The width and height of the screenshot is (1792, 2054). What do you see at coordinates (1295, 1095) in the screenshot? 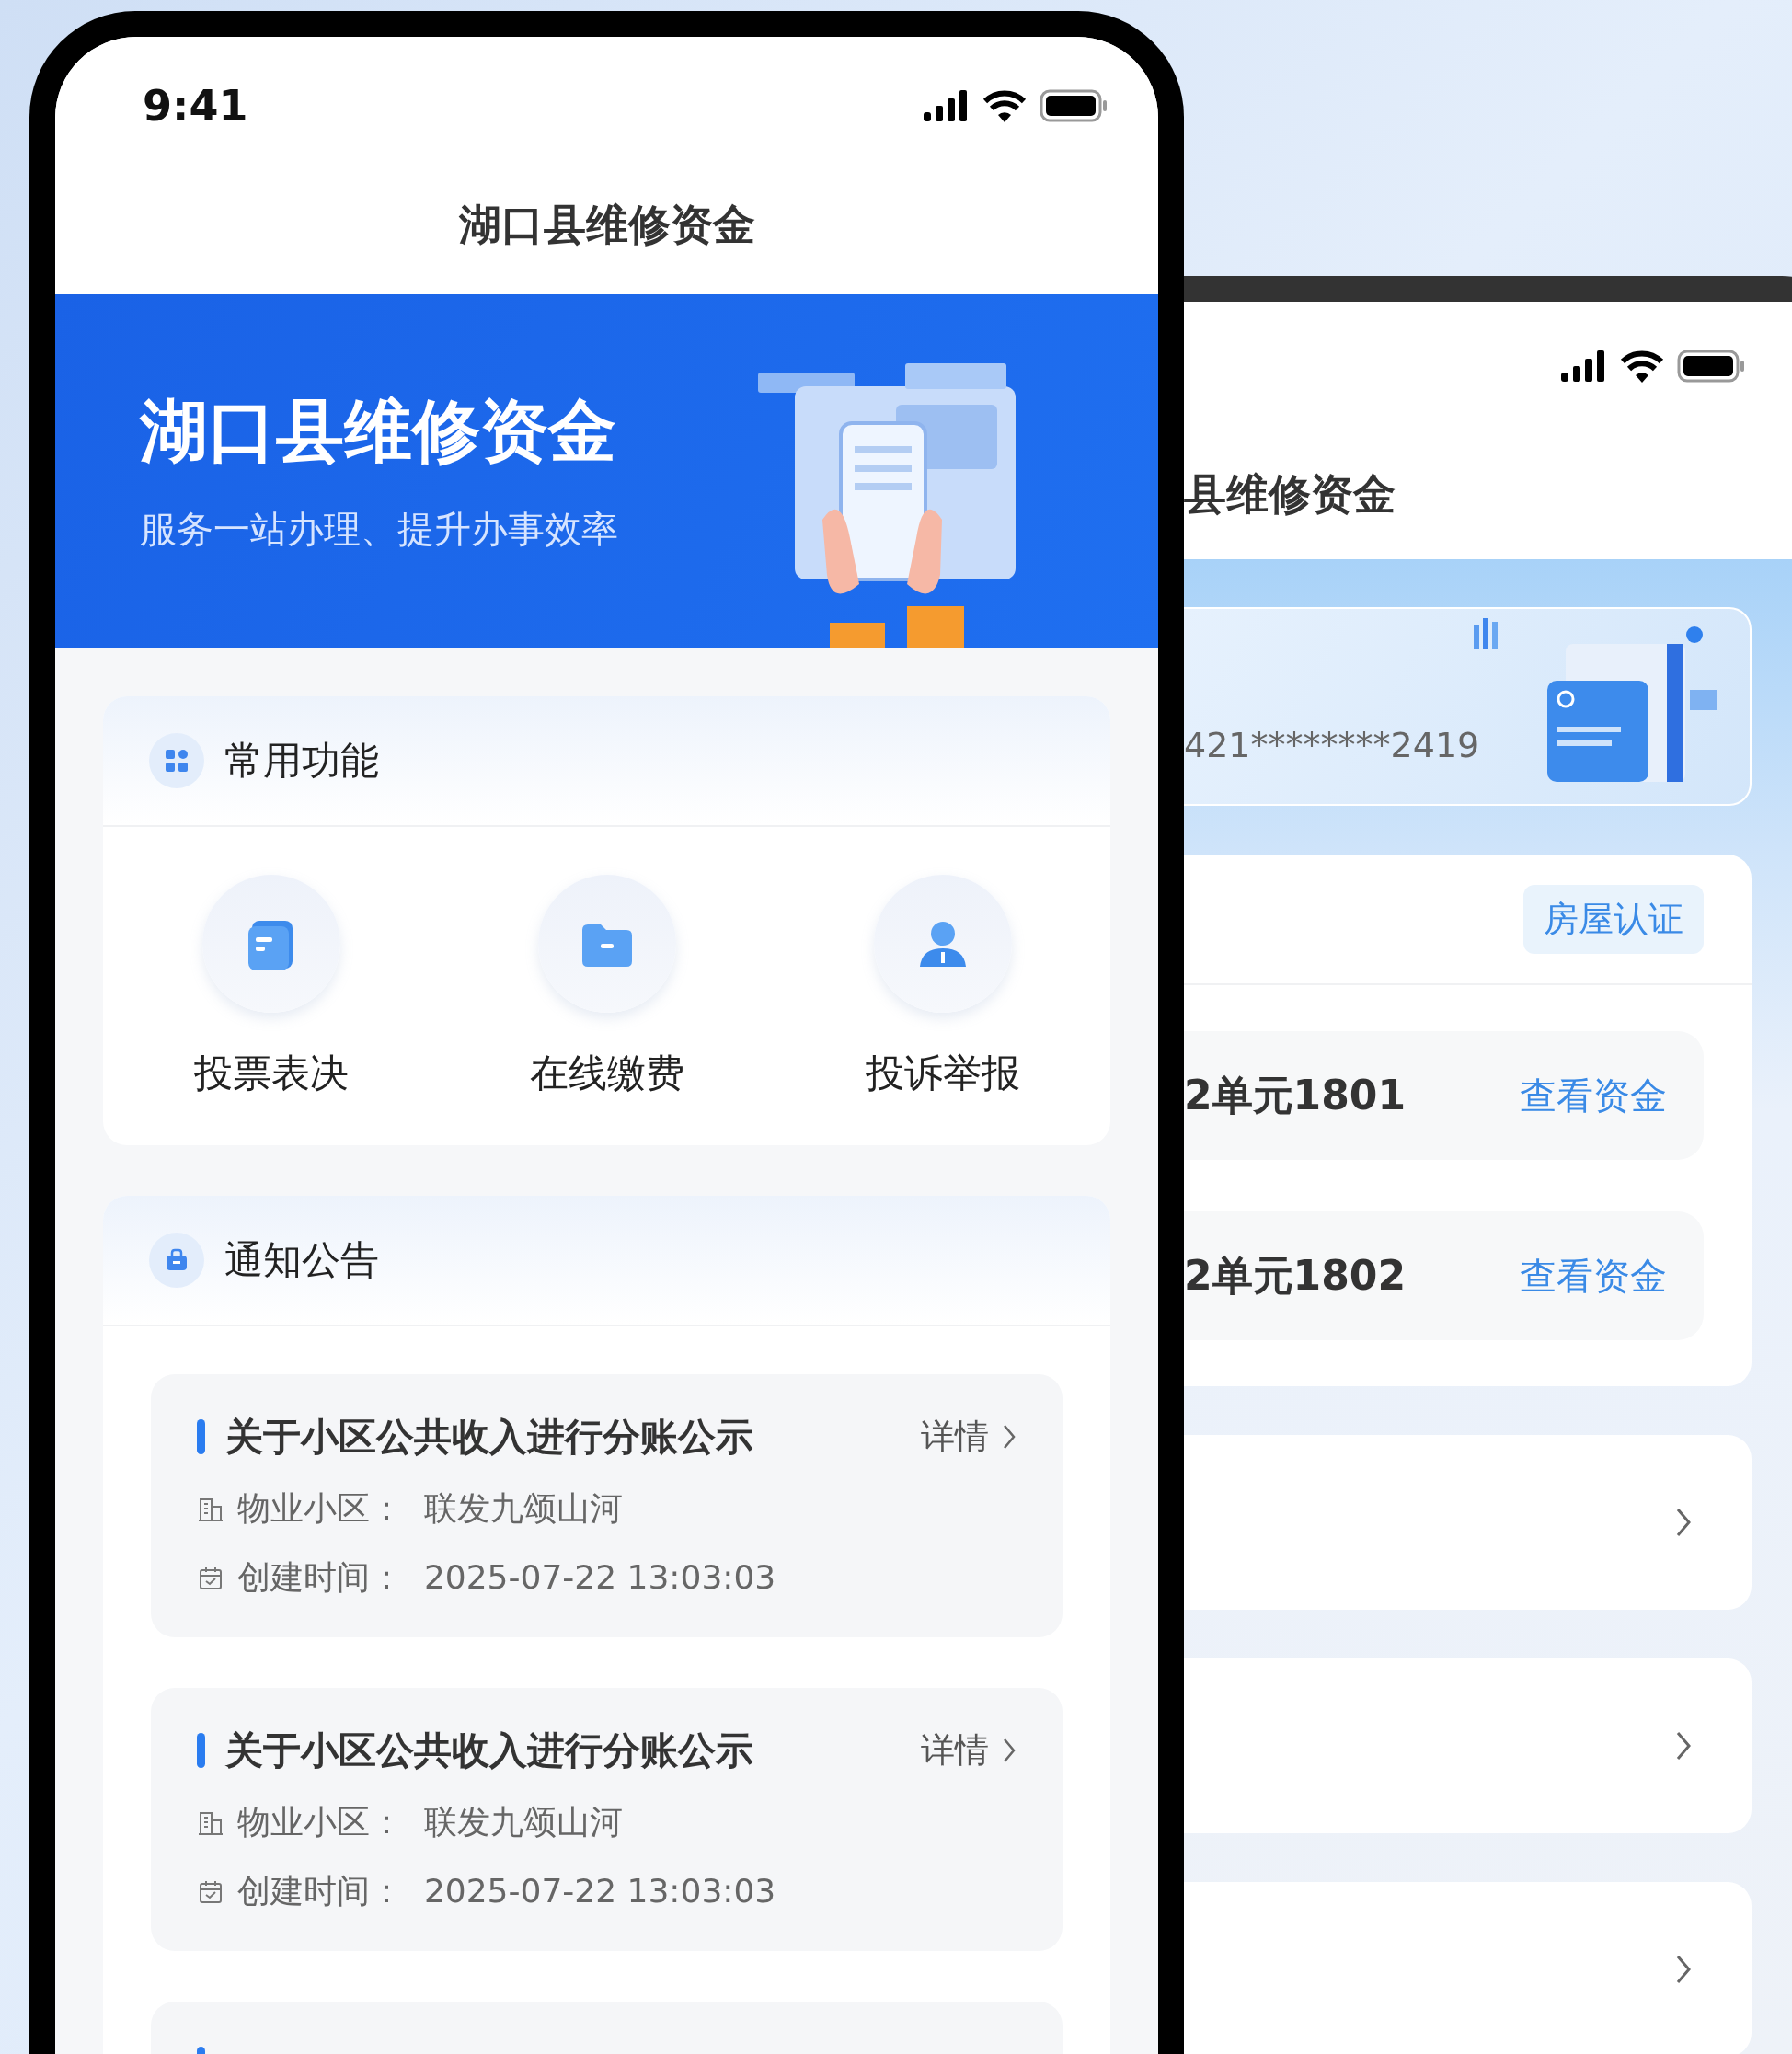
I see `house-name: 2单元1801` at bounding box center [1295, 1095].